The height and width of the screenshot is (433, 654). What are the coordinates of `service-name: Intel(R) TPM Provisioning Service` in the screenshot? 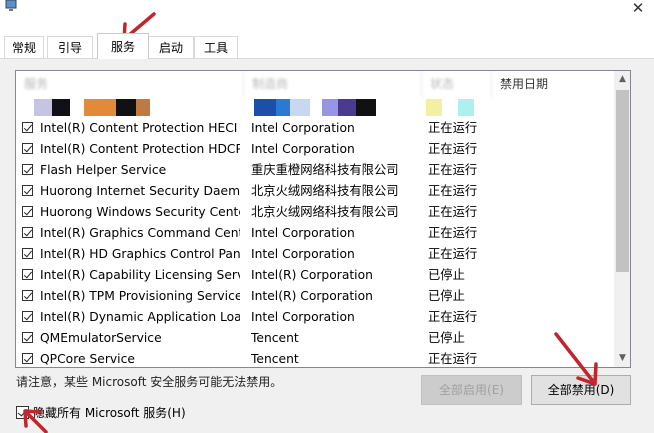 It's located at (140, 296).